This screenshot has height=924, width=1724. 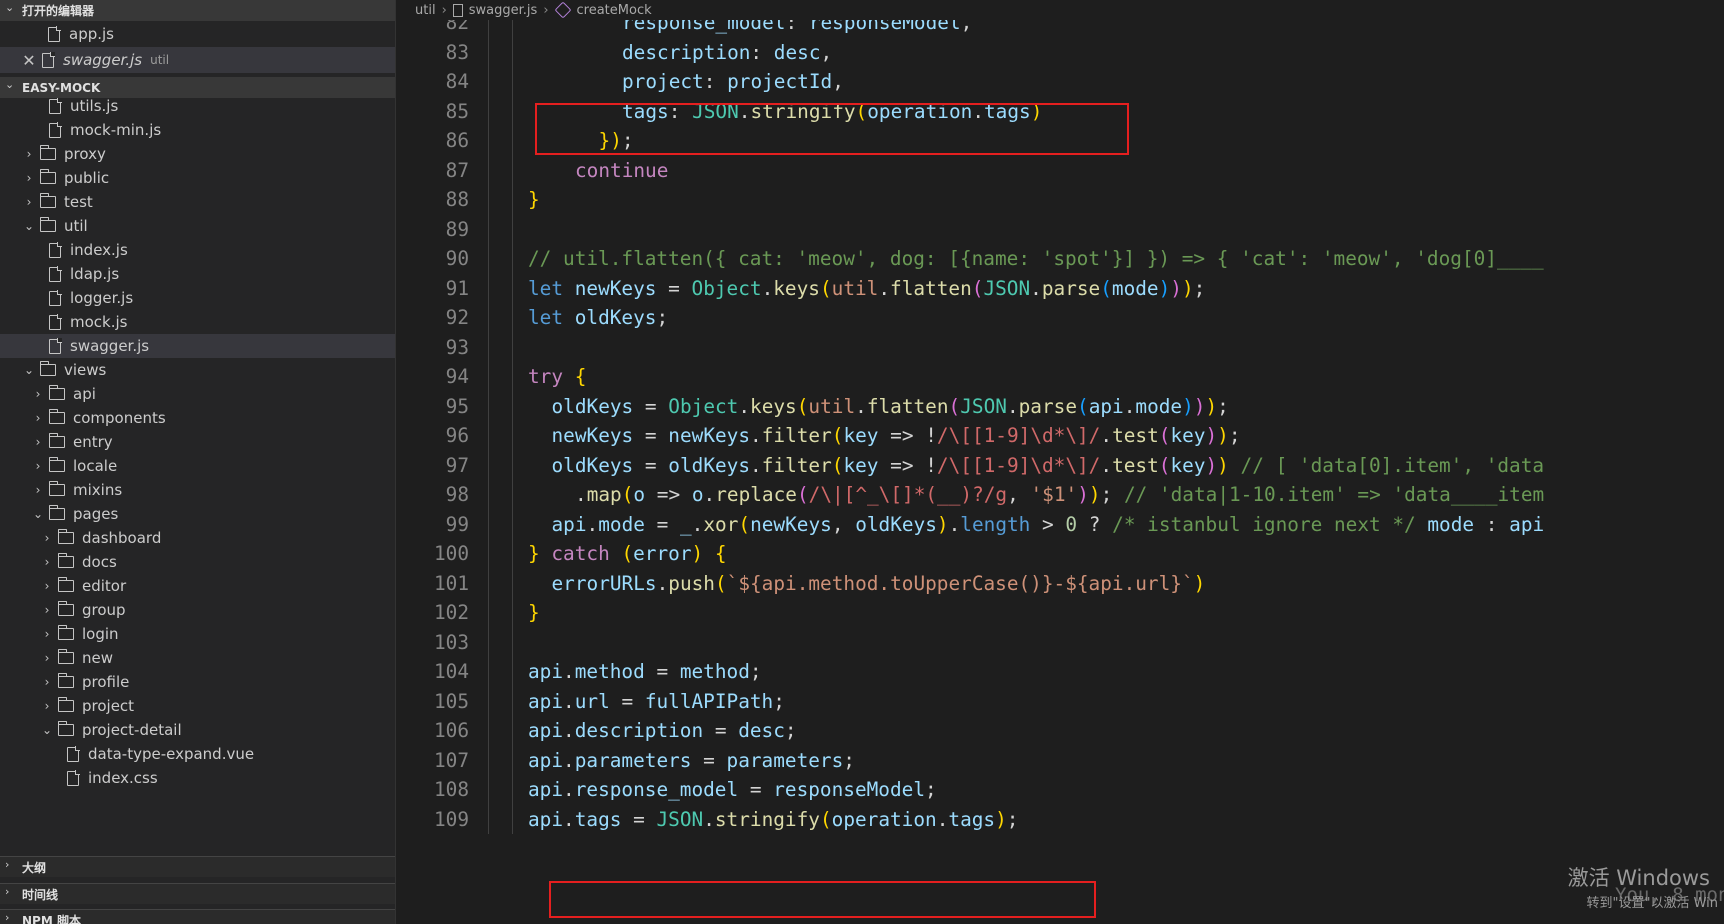 I want to click on line-number: 87, so click(x=457, y=170).